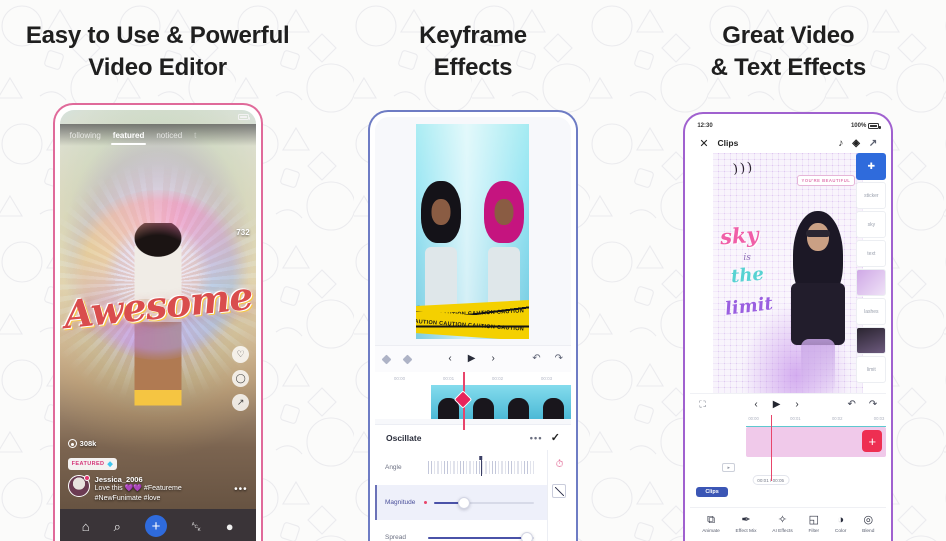  What do you see at coordinates (788, 67) in the screenshot?
I see `heading-line-2: & Text Effects` at bounding box center [788, 67].